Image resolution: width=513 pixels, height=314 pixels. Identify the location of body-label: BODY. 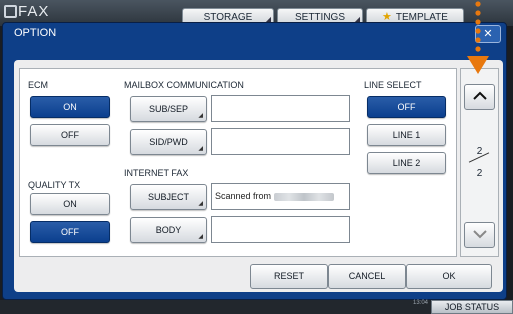
(168, 230).